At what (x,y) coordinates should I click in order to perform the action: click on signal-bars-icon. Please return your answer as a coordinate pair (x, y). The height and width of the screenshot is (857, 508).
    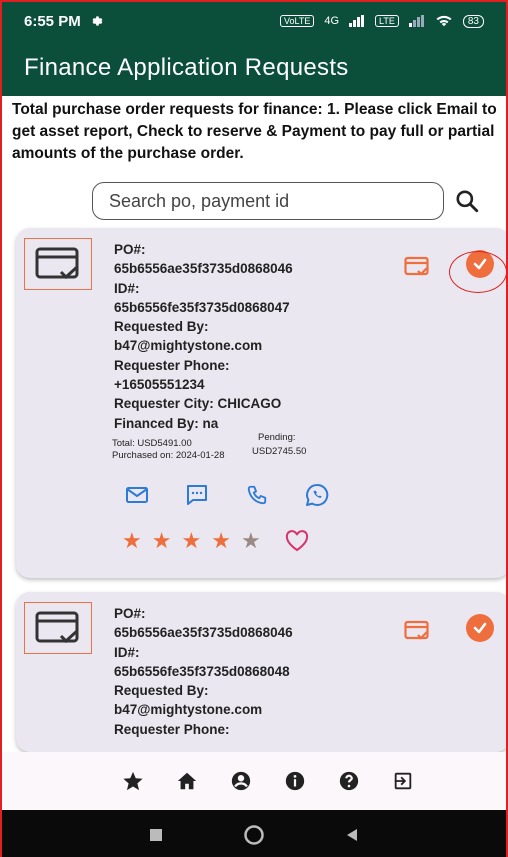
    Looking at the image, I should click on (357, 21).